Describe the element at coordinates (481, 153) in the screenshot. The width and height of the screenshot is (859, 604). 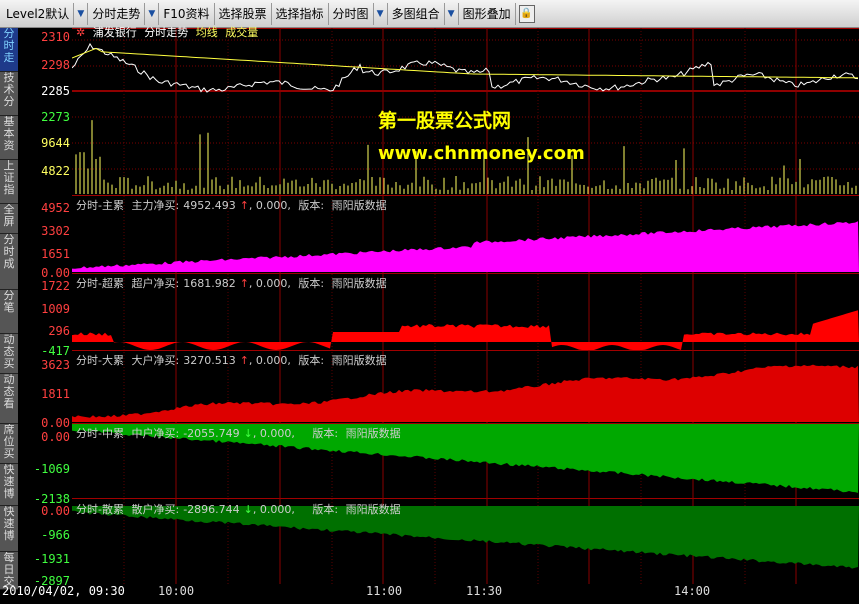
I see `watermark-url: www.chnmoney.com` at that location.